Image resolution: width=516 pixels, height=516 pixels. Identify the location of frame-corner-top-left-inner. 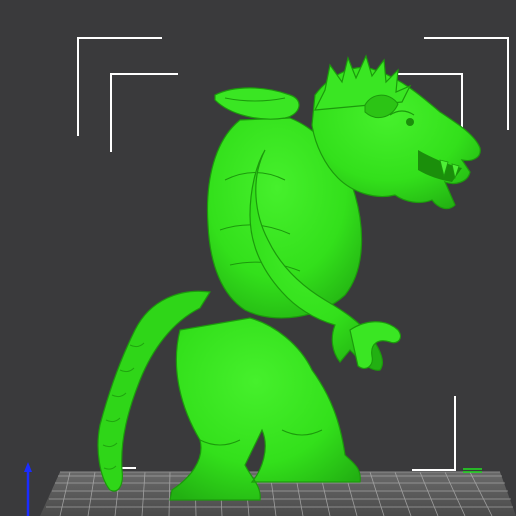
(144, 112).